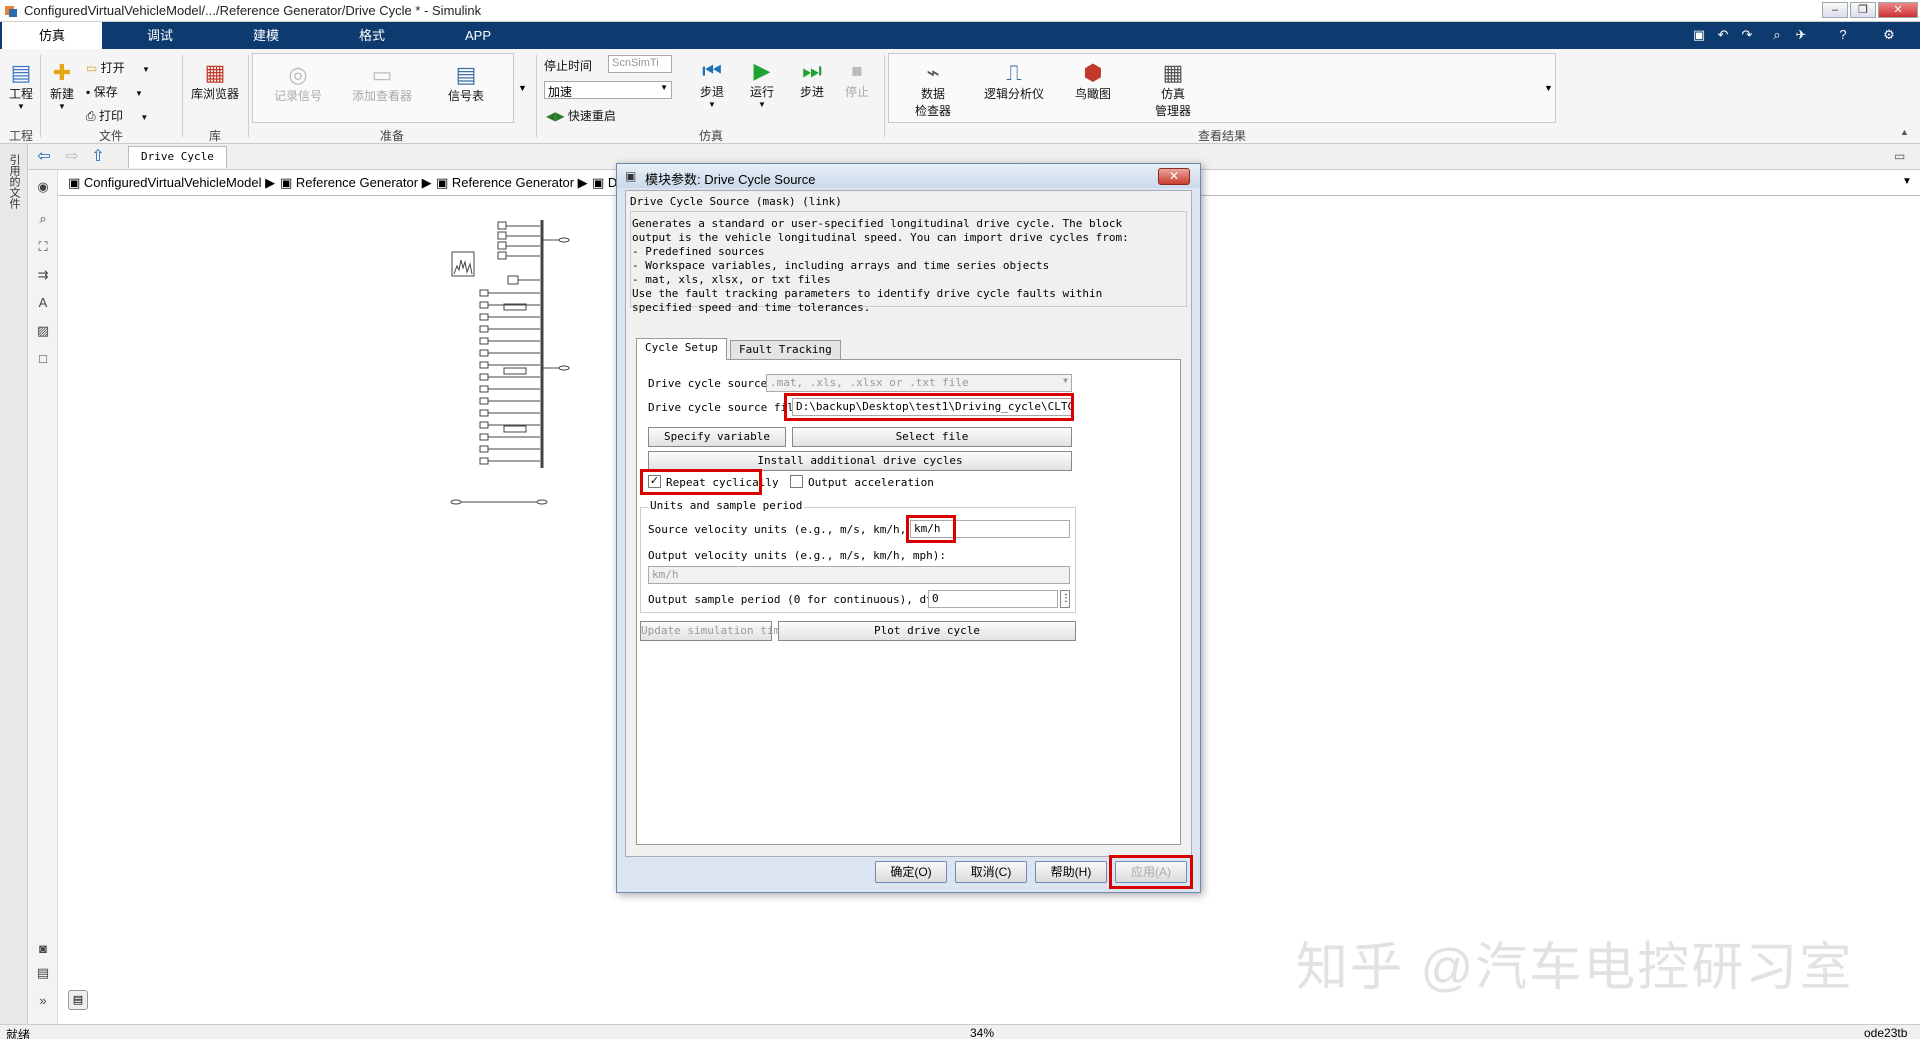 This screenshot has height=1039, width=1920. What do you see at coordinates (43, 1001) in the screenshot?
I see `double-chevron-icon: »` at bounding box center [43, 1001].